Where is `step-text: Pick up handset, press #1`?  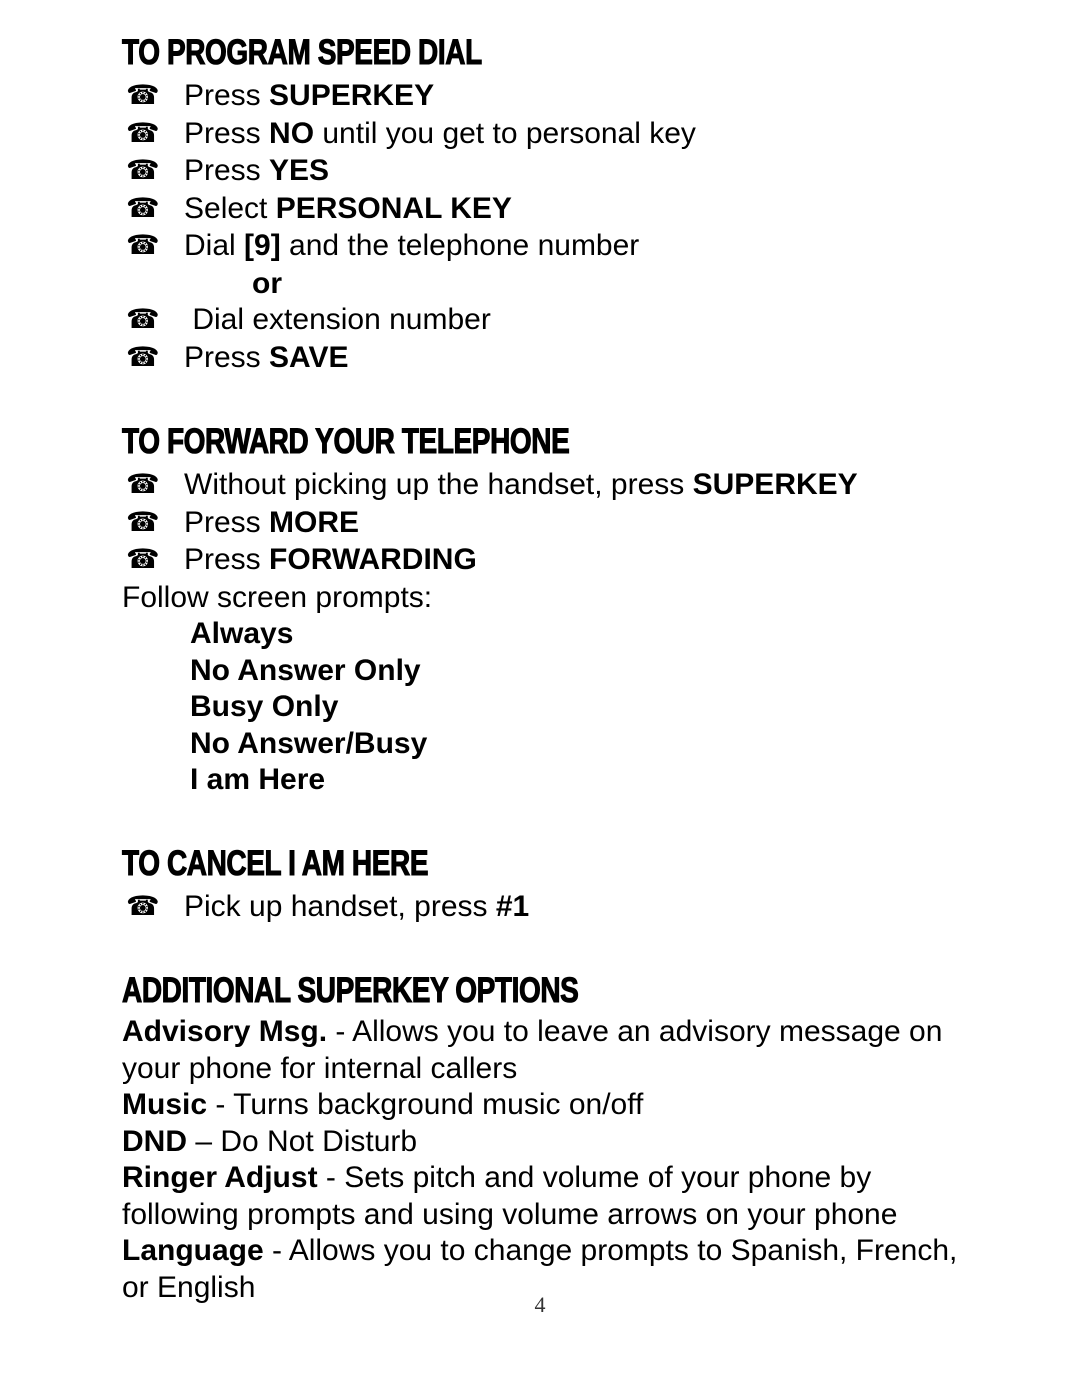 step-text: Pick up handset, press #1 is located at coordinates (583, 907).